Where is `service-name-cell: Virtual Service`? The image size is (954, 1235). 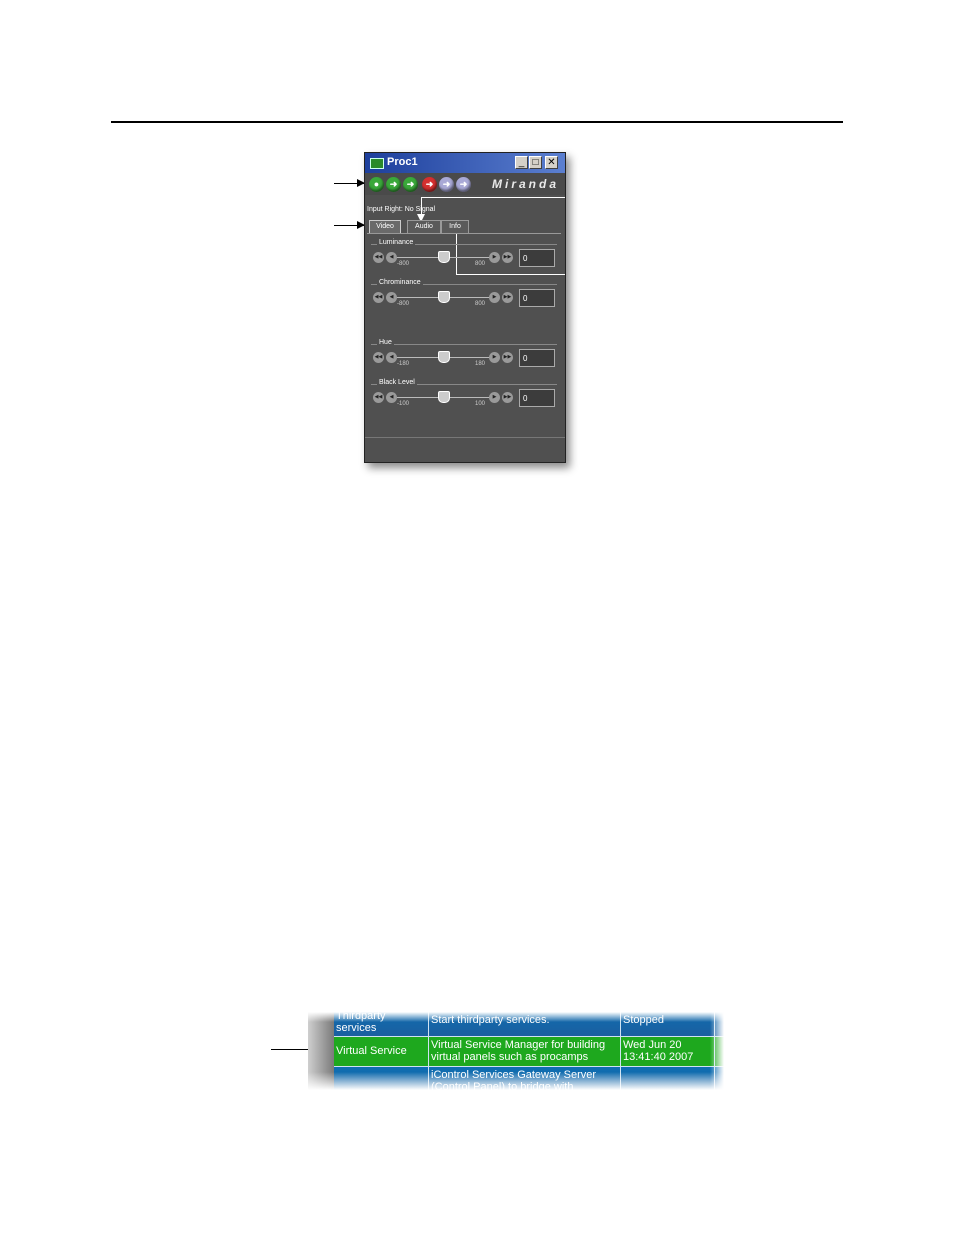
service-name-cell: Virtual Service is located at coordinates (381, 1051).